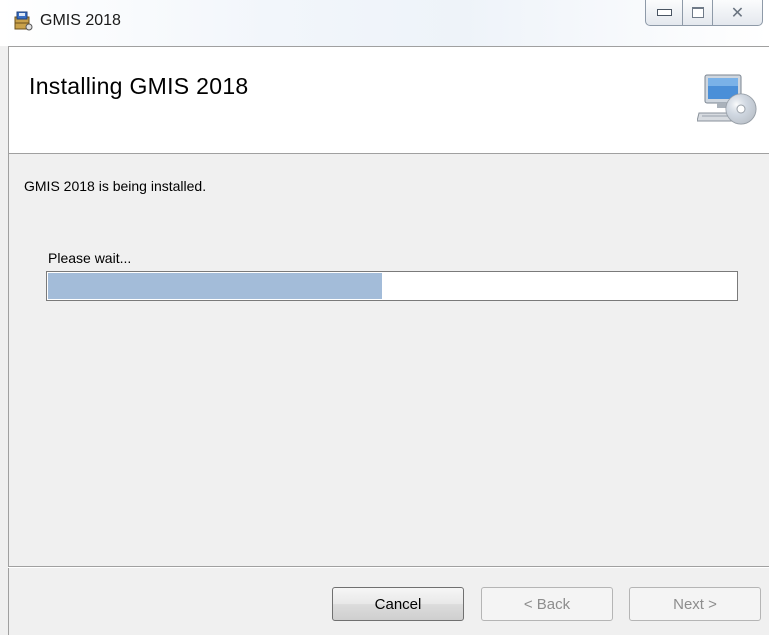  Describe the element at coordinates (80, 20) in the screenshot. I see `window-title: GMIS 2018` at that location.